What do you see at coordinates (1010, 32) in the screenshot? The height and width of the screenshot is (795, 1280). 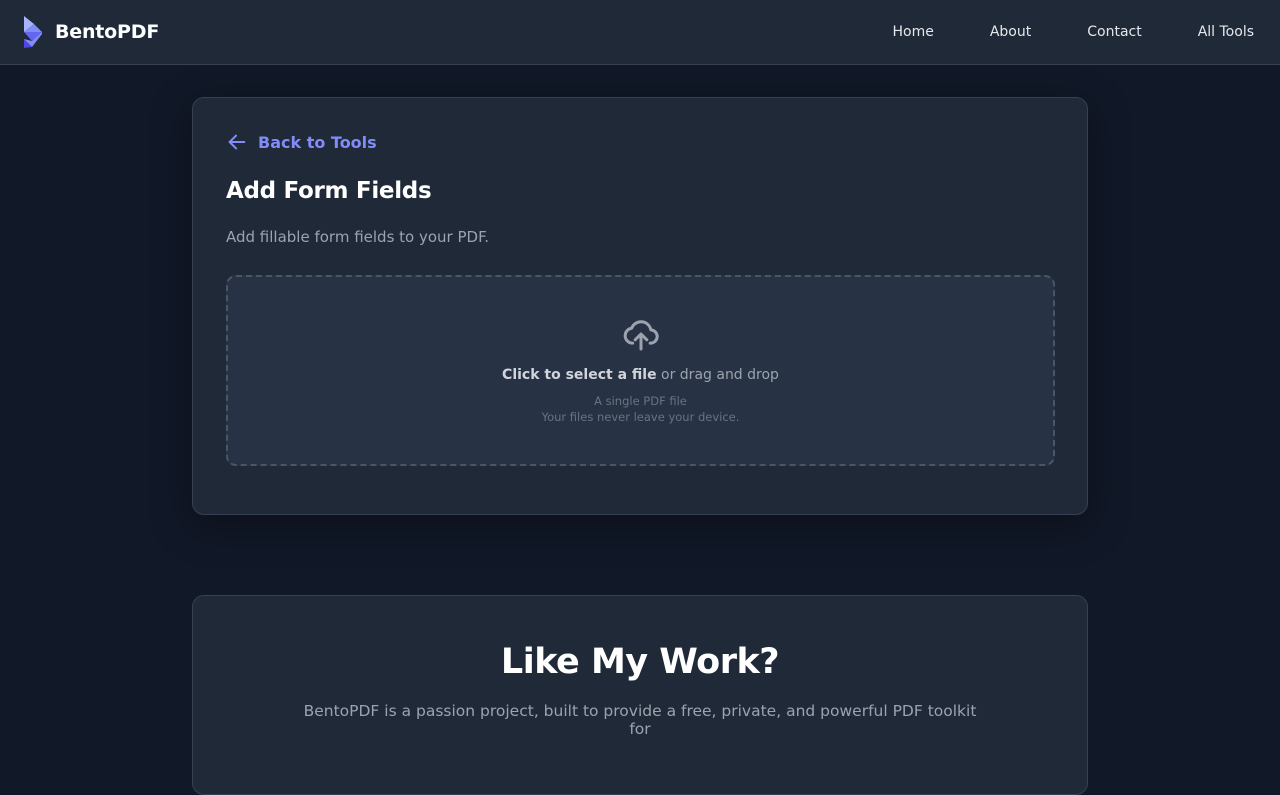 I see `nav-about-link: About` at bounding box center [1010, 32].